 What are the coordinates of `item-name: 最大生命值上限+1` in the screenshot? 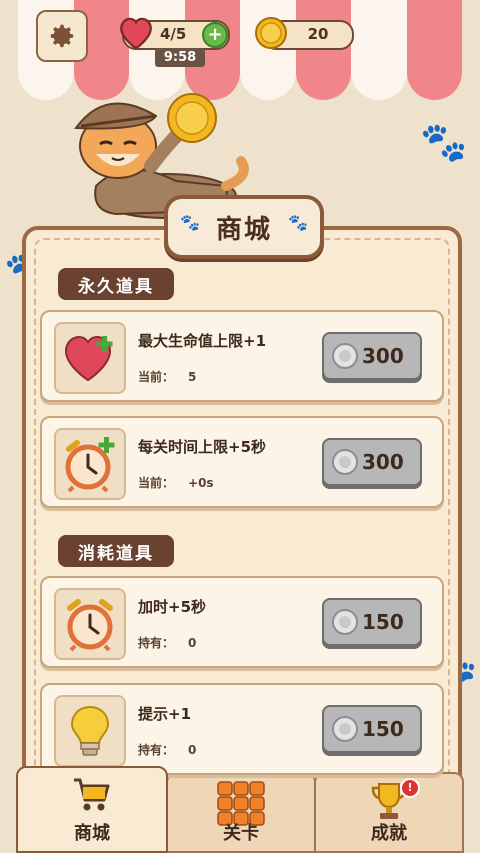 It's located at (202, 341).